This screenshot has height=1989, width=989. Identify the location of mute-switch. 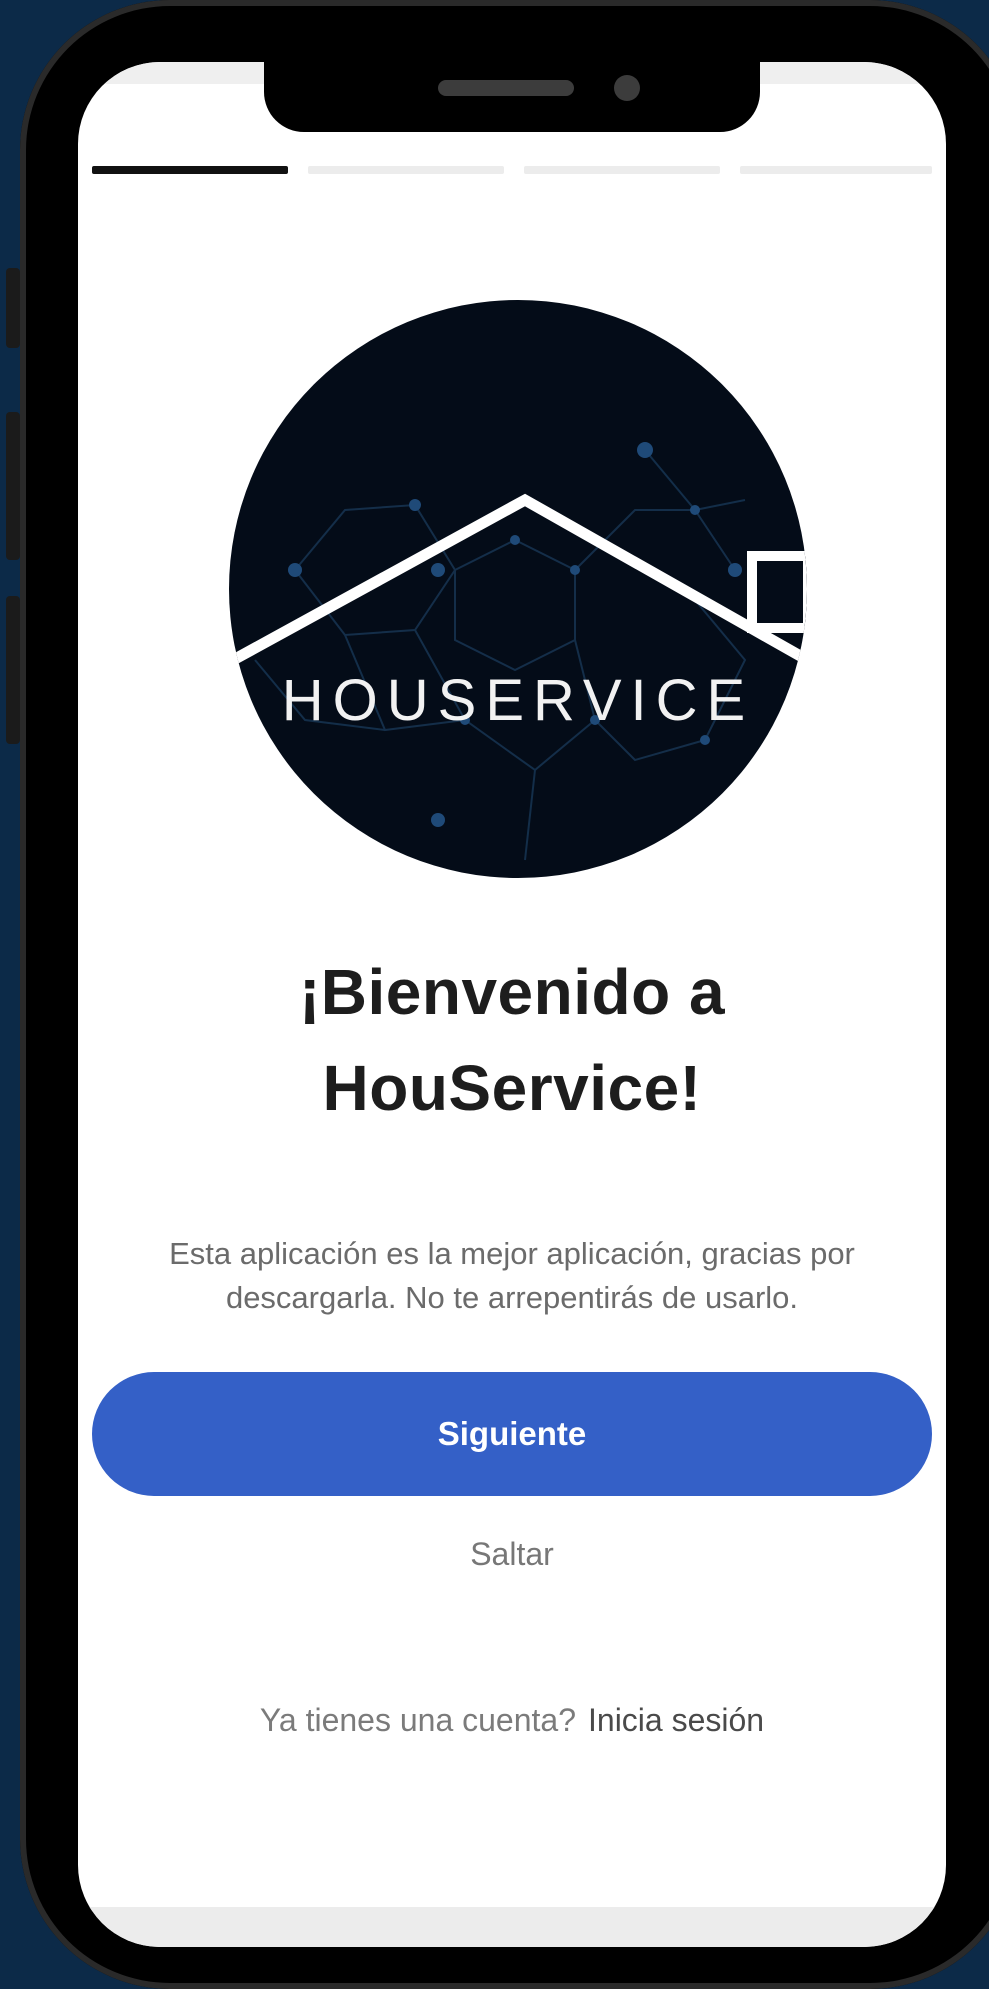
(13, 308).